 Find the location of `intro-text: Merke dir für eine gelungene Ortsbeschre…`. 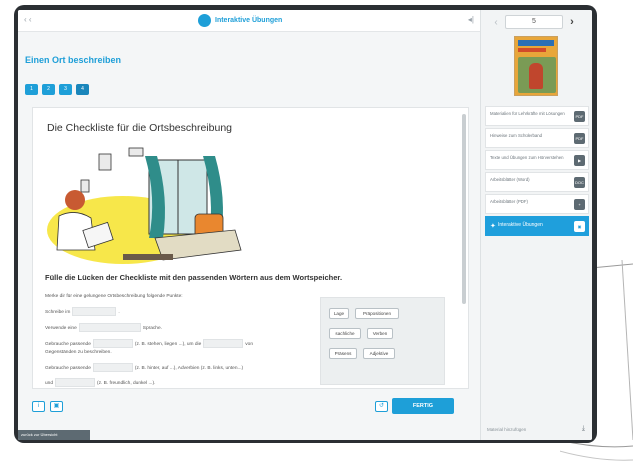

intro-text: Merke dir für eine gelungene Ortsbeschre… is located at coordinates (114, 296).